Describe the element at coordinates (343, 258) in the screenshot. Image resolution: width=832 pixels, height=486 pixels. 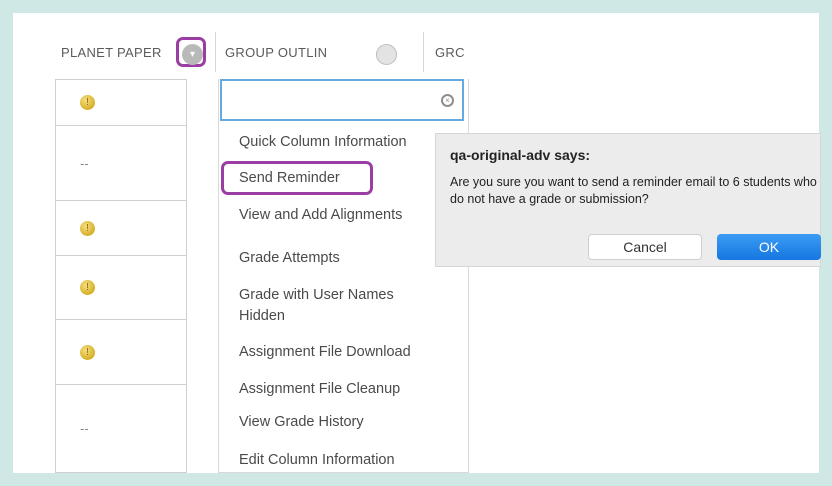
I see `menu-item-grade-attempts: Grade Attempts` at that location.